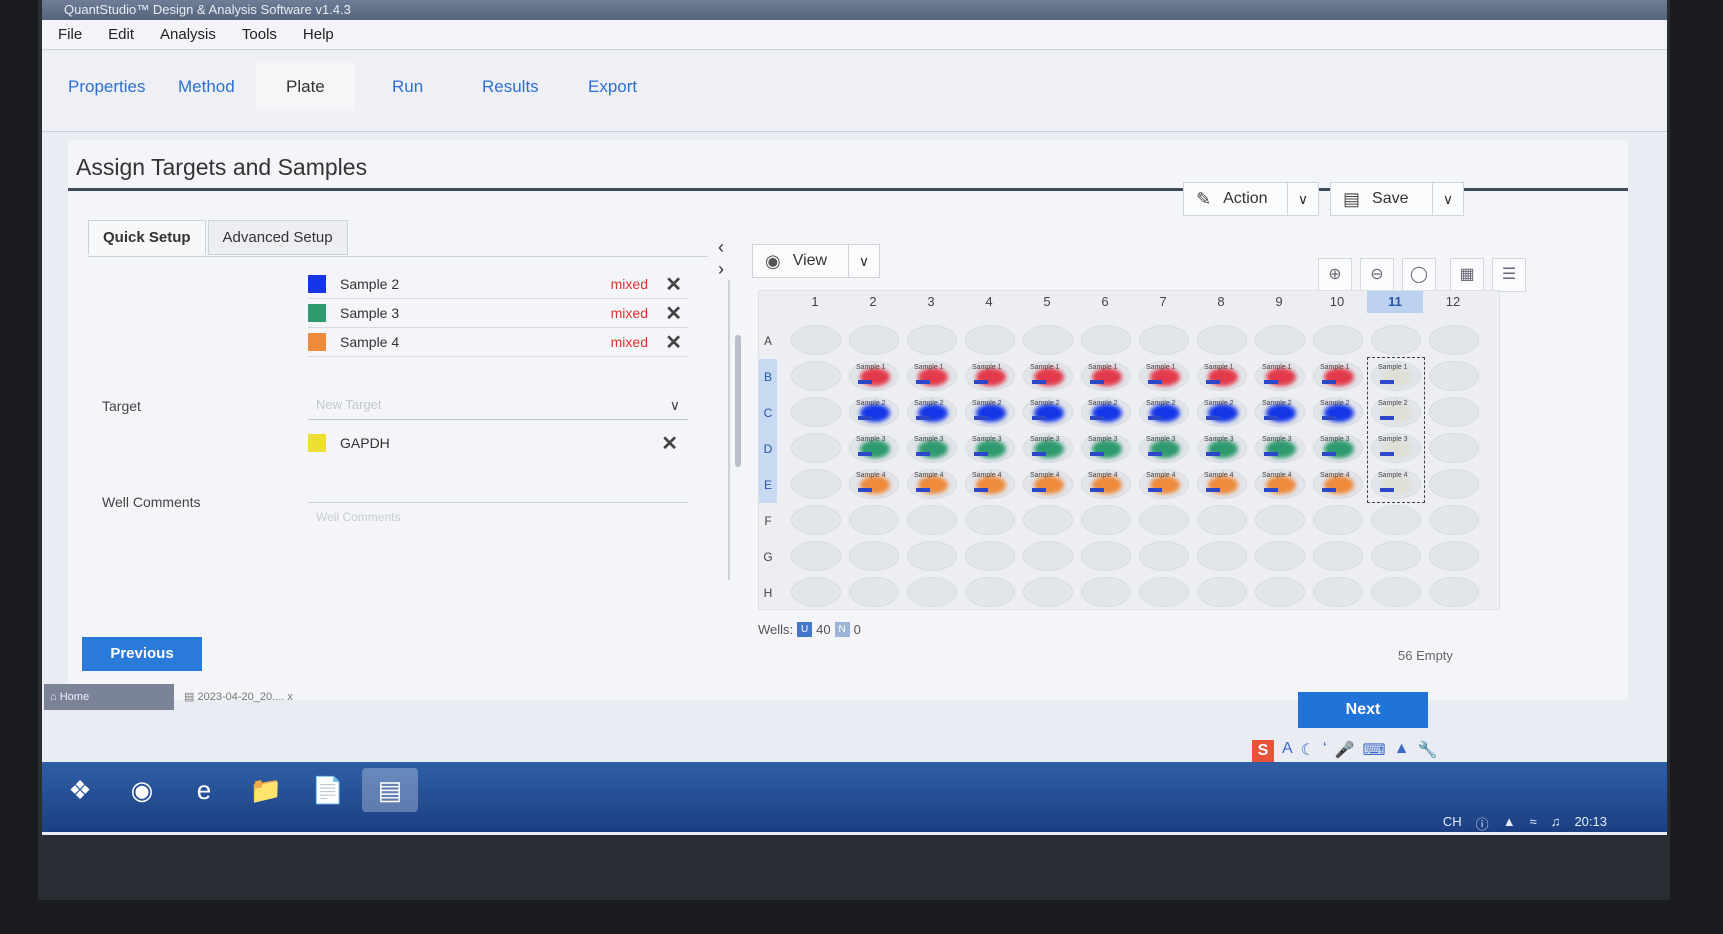 This screenshot has width=1723, height=934. Describe the element at coordinates (1164, 520) in the screenshot. I see `well-F7` at that location.